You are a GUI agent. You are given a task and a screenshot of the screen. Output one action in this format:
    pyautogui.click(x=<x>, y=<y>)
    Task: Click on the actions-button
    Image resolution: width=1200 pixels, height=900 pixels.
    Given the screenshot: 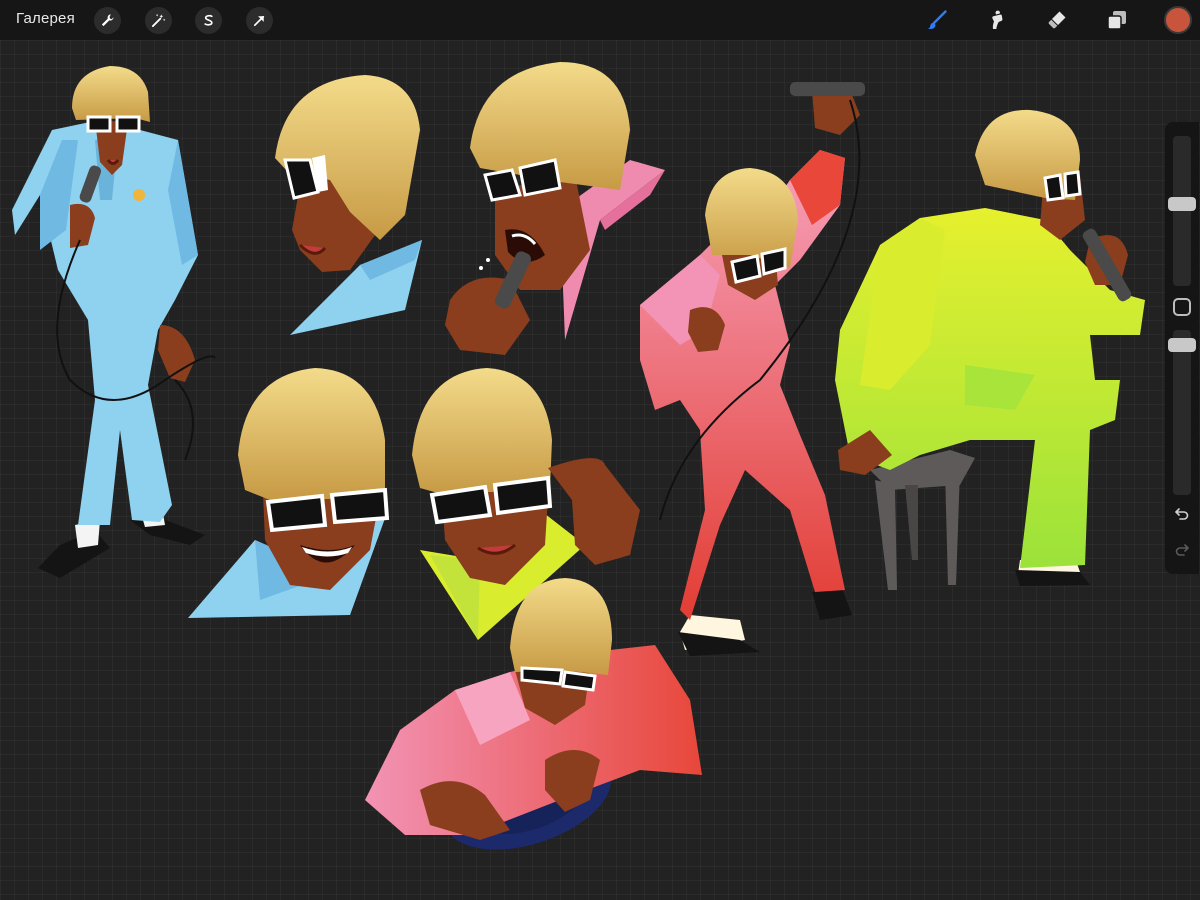 What is the action you would take?
    pyautogui.click(x=107, y=20)
    